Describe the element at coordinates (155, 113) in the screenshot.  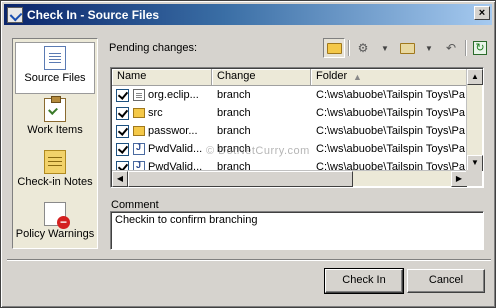
I see `row-name: src` at that location.